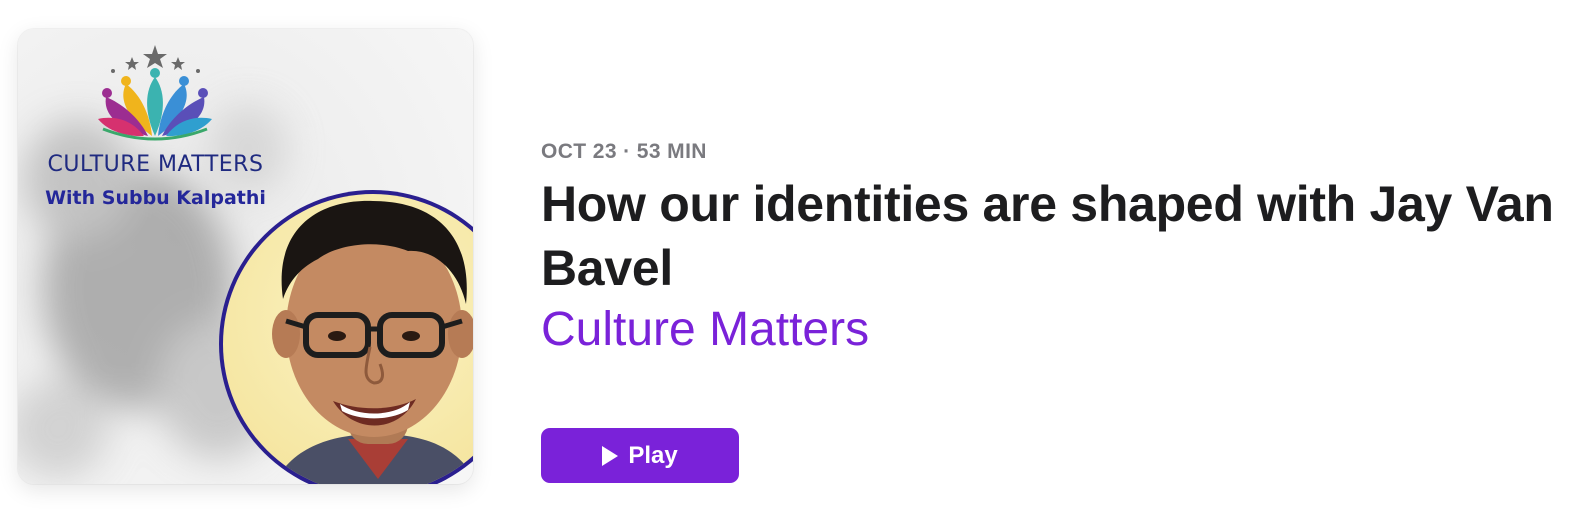 The height and width of the screenshot is (512, 1582). Describe the element at coordinates (155, 198) in the screenshot. I see `artwork-subtitle: With Subbu Kalpathi` at that location.